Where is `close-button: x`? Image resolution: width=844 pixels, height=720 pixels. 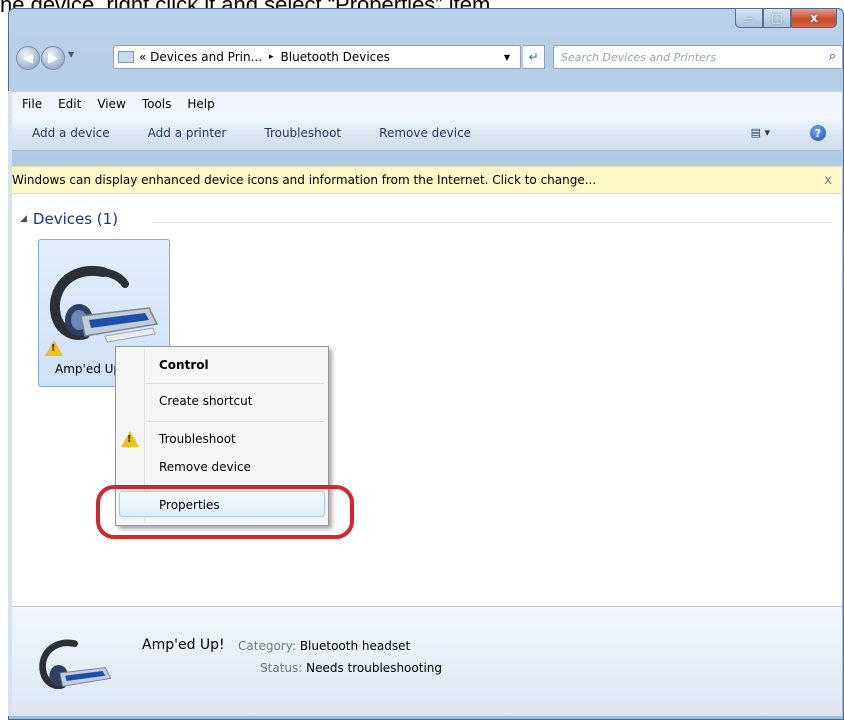 close-button: x is located at coordinates (814, 18).